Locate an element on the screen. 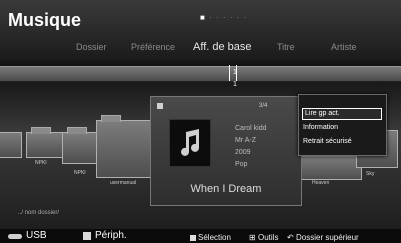 This screenshot has height=243, width=401. item-count: 3/4 is located at coordinates (263, 106).